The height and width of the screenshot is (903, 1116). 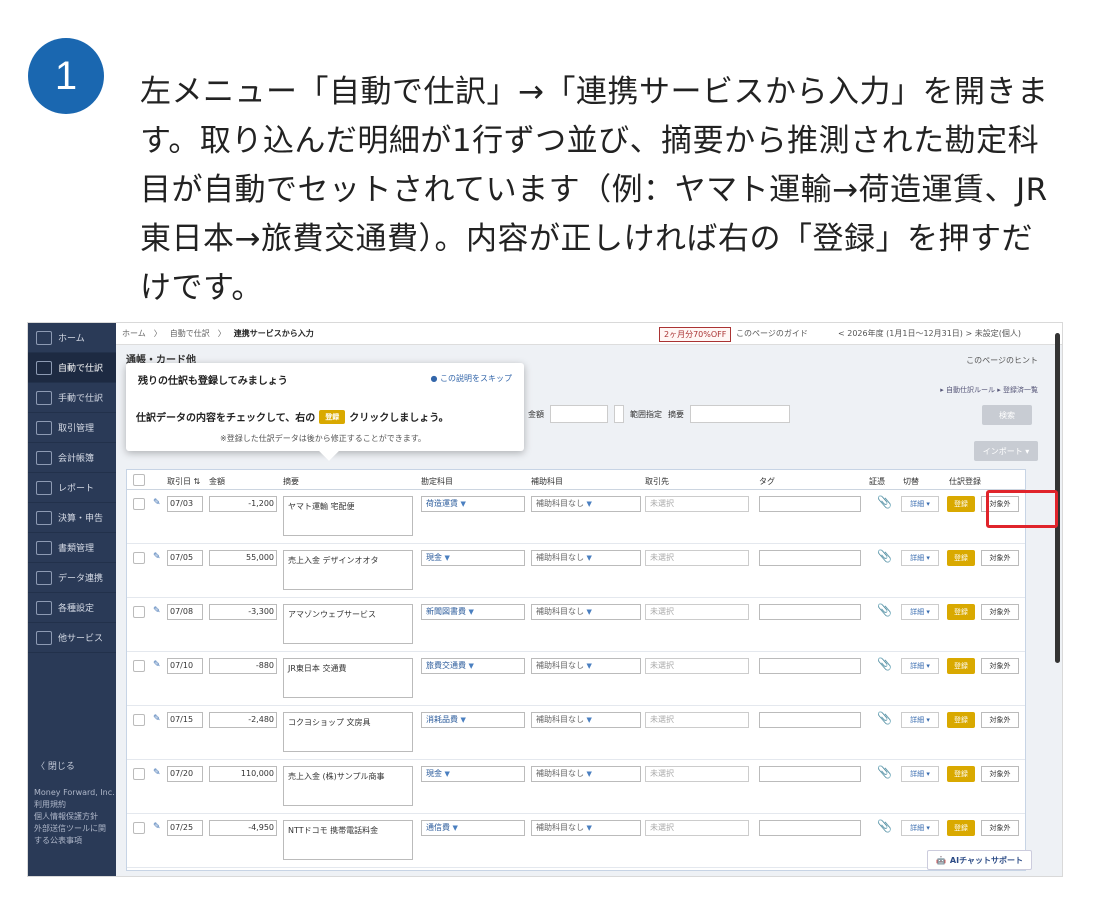 What do you see at coordinates (72, 578) in the screenshot?
I see `sidebar-item-data-link: データ連携` at bounding box center [72, 578].